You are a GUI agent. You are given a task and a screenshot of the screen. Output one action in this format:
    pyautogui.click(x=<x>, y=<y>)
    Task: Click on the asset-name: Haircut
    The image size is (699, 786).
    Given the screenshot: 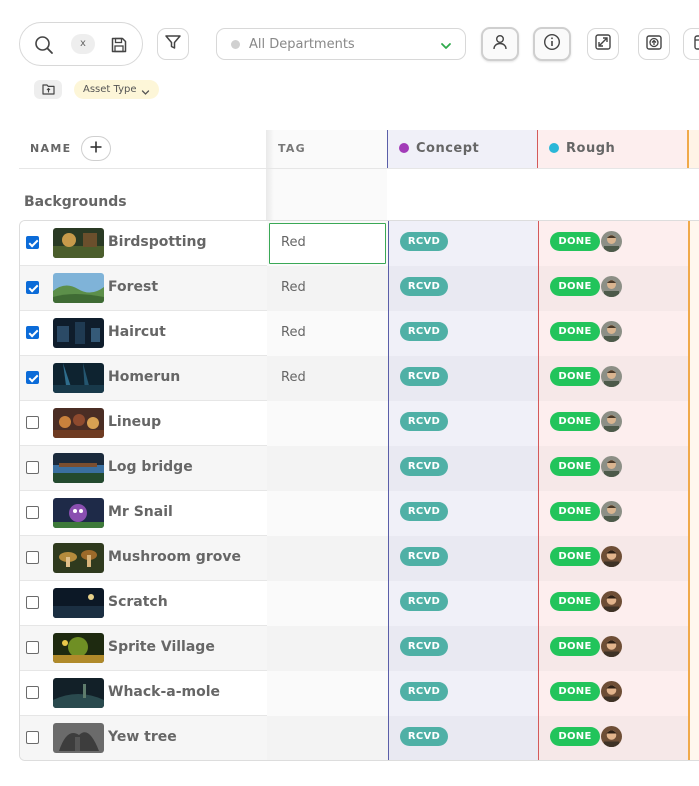 What is the action you would take?
    pyautogui.click(x=137, y=332)
    